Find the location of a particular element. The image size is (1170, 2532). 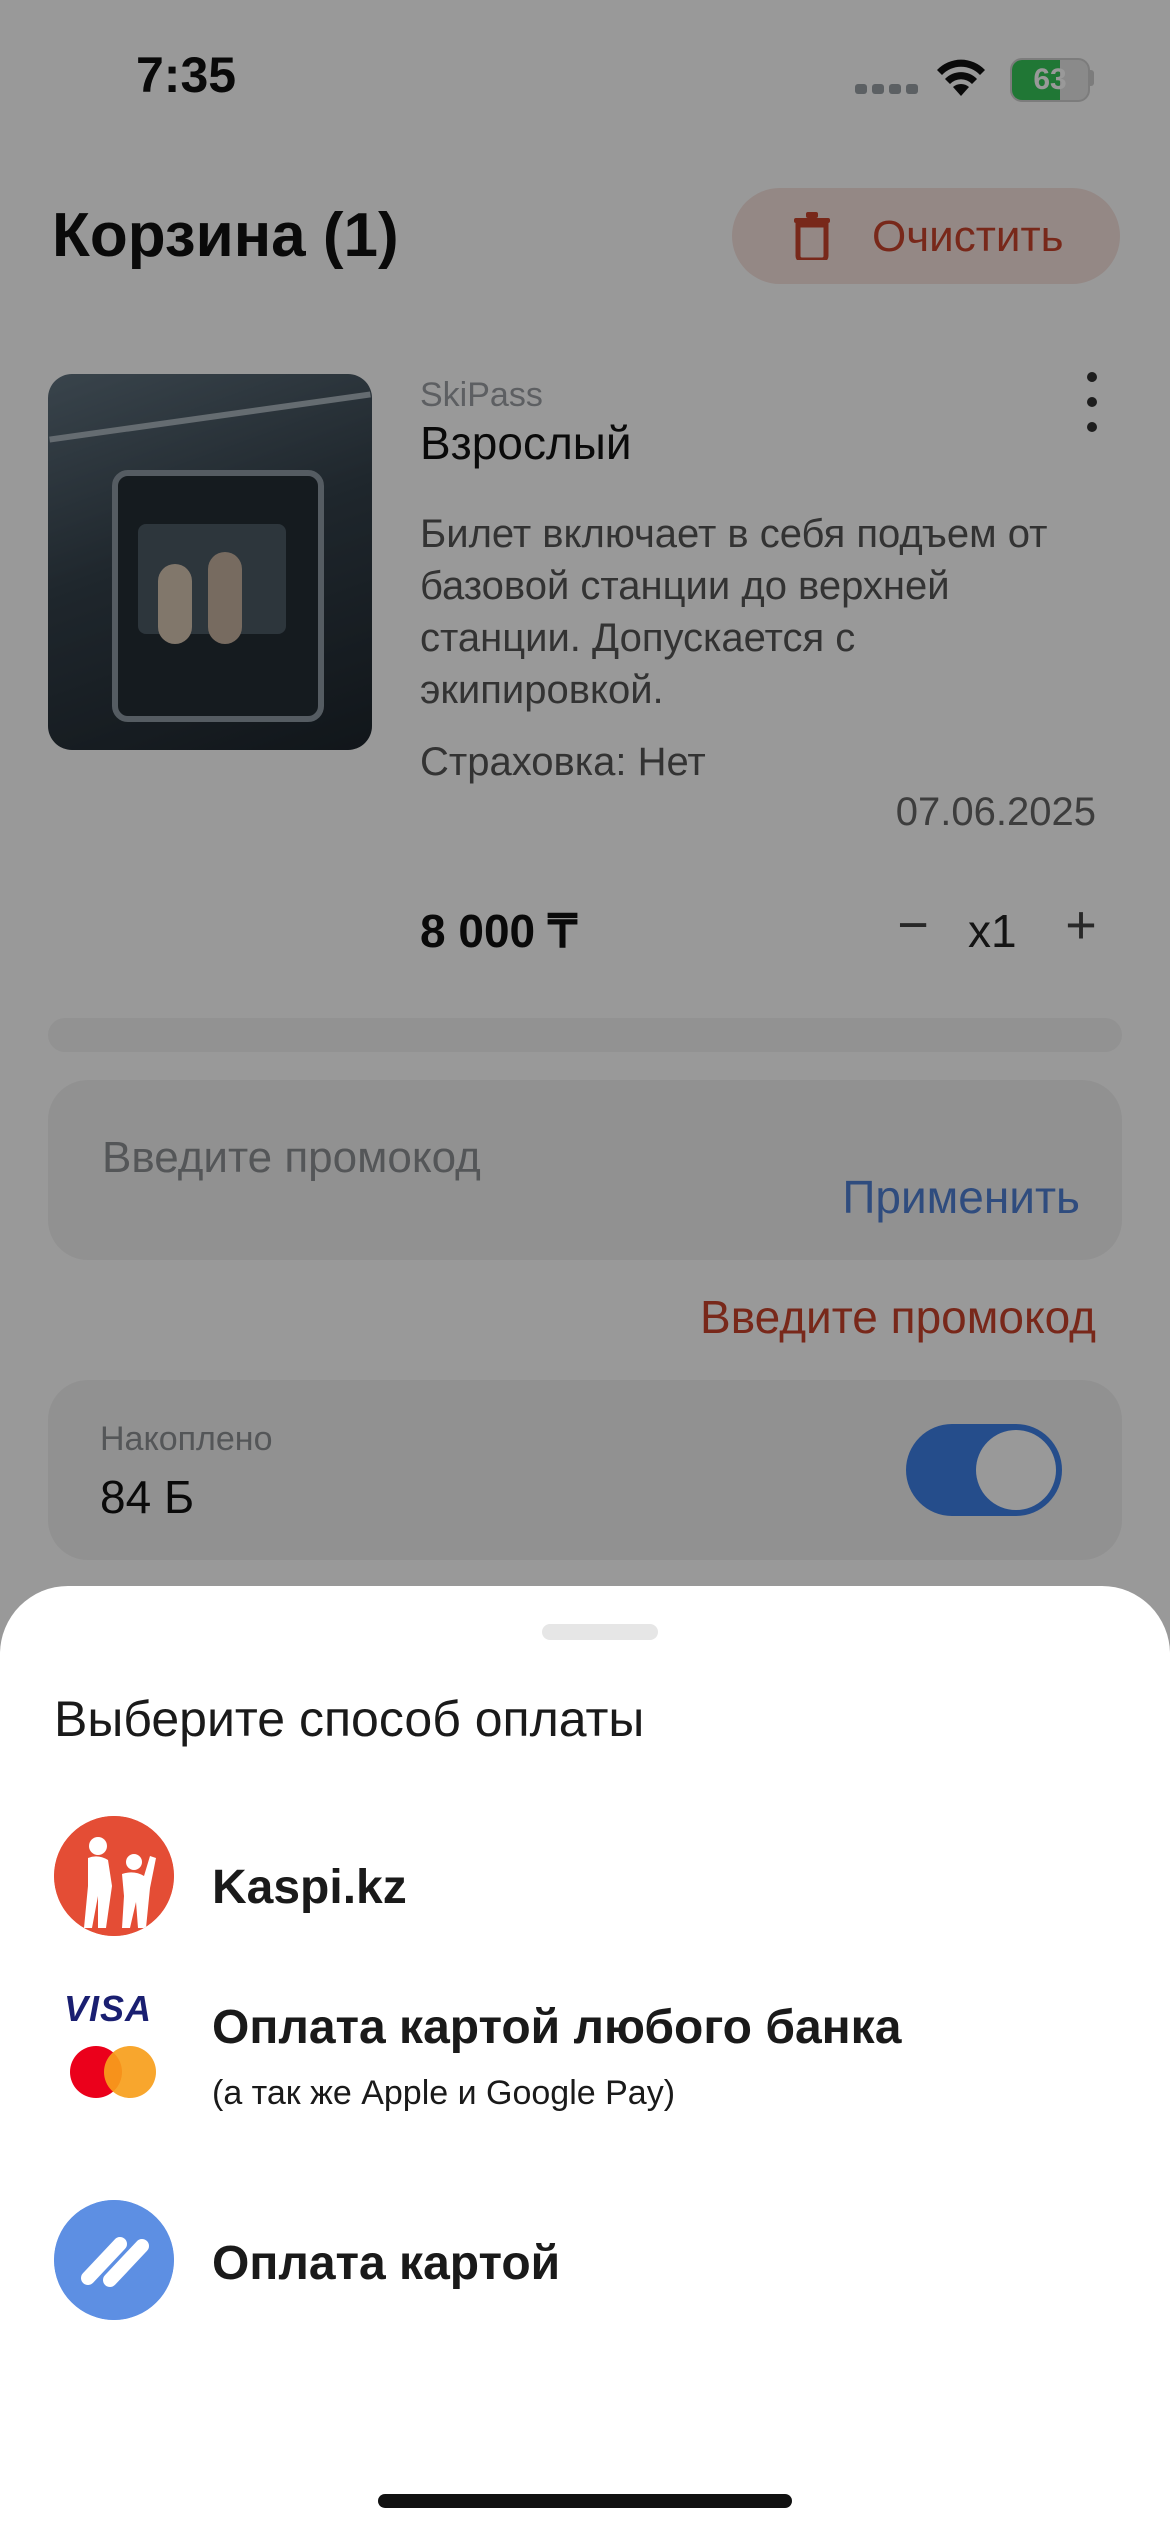

sheet-grabber is located at coordinates (600, 1632).